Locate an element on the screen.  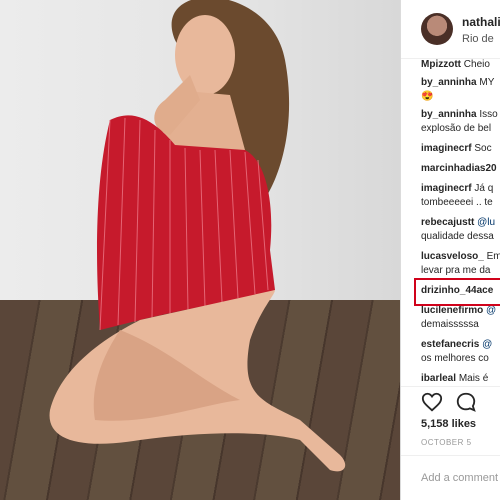
comment-row: explosão de bel is located at coordinates (456, 128).